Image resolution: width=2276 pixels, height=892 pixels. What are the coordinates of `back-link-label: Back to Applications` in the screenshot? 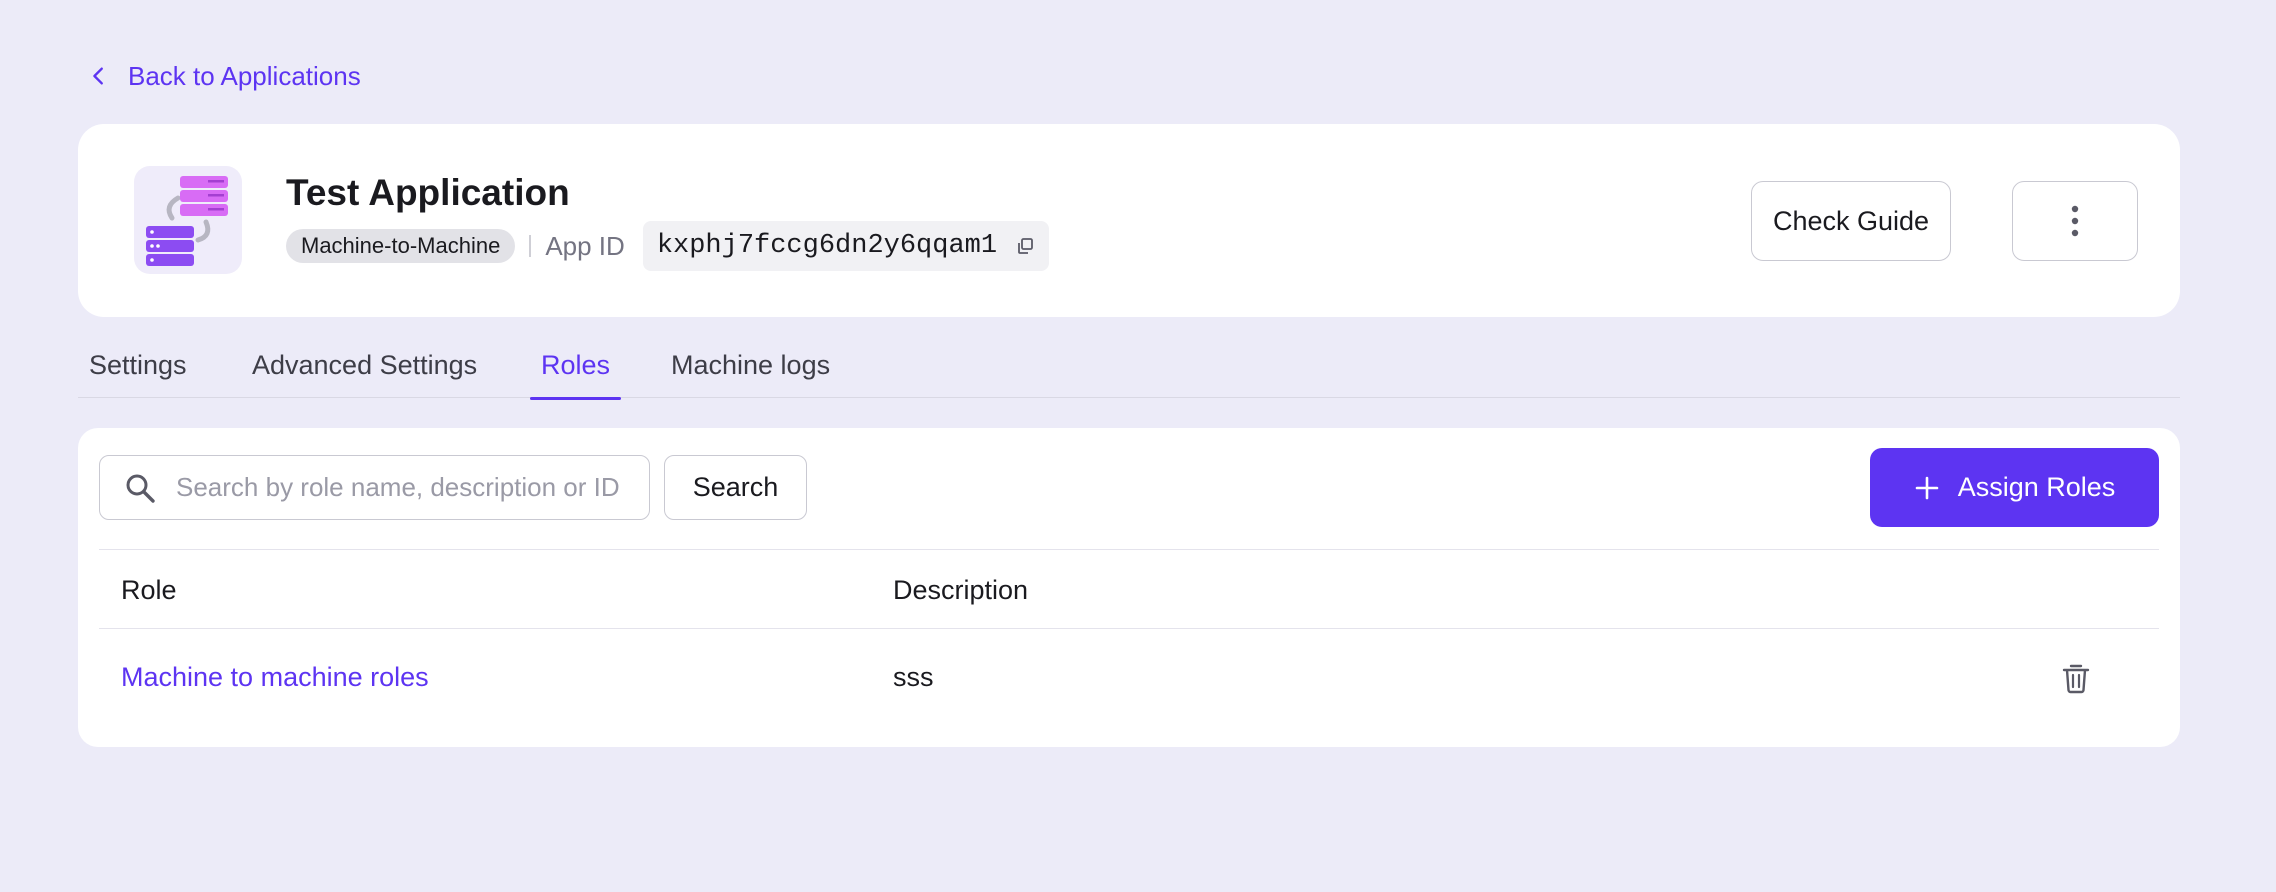 It's located at (244, 75).